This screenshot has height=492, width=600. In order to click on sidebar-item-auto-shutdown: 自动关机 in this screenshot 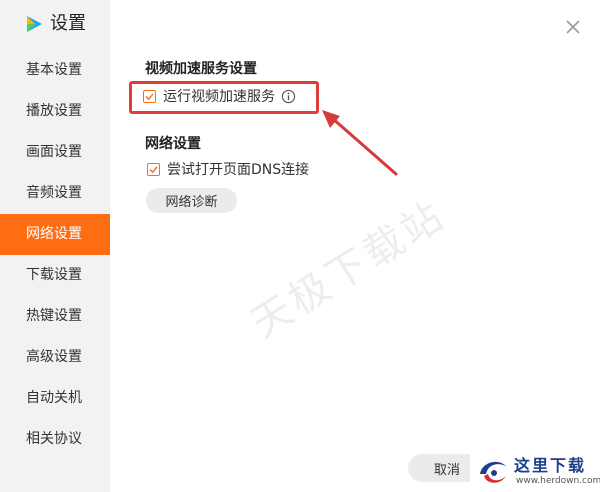, I will do `click(55, 398)`.